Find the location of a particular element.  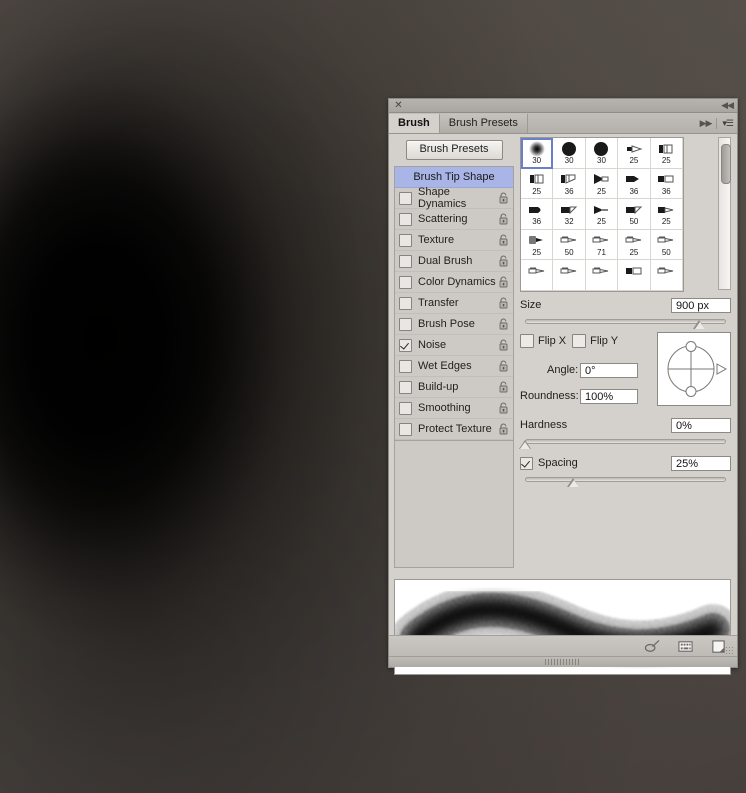

sidebar-item-brush-tip-shape: Brush Tip Shape is located at coordinates (454, 177).